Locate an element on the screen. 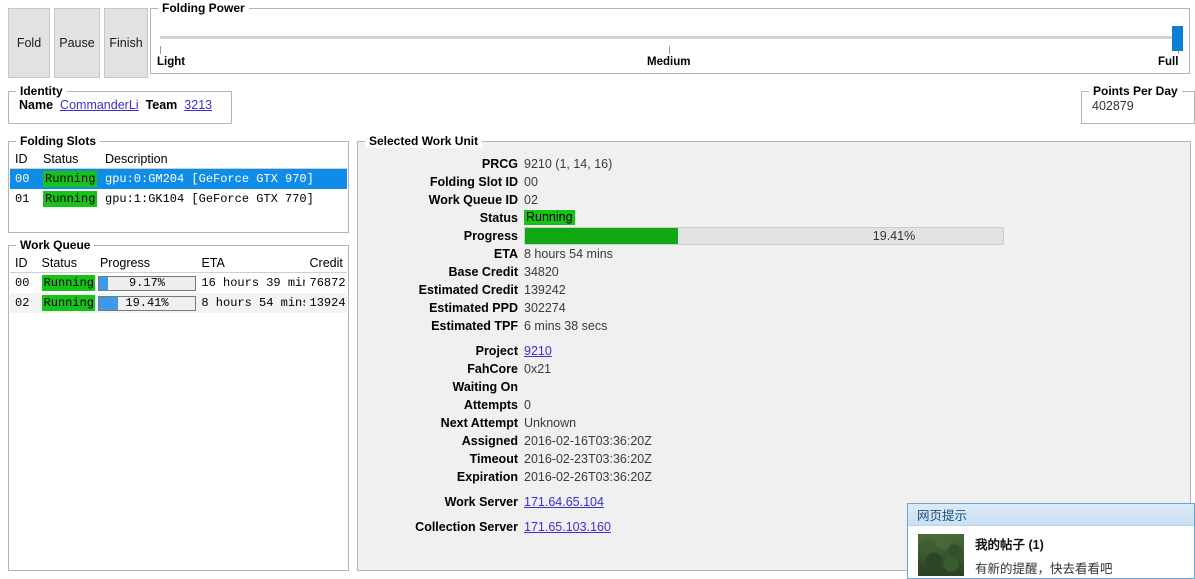  progress-bar-label: 9.17% is located at coordinates (146, 283).